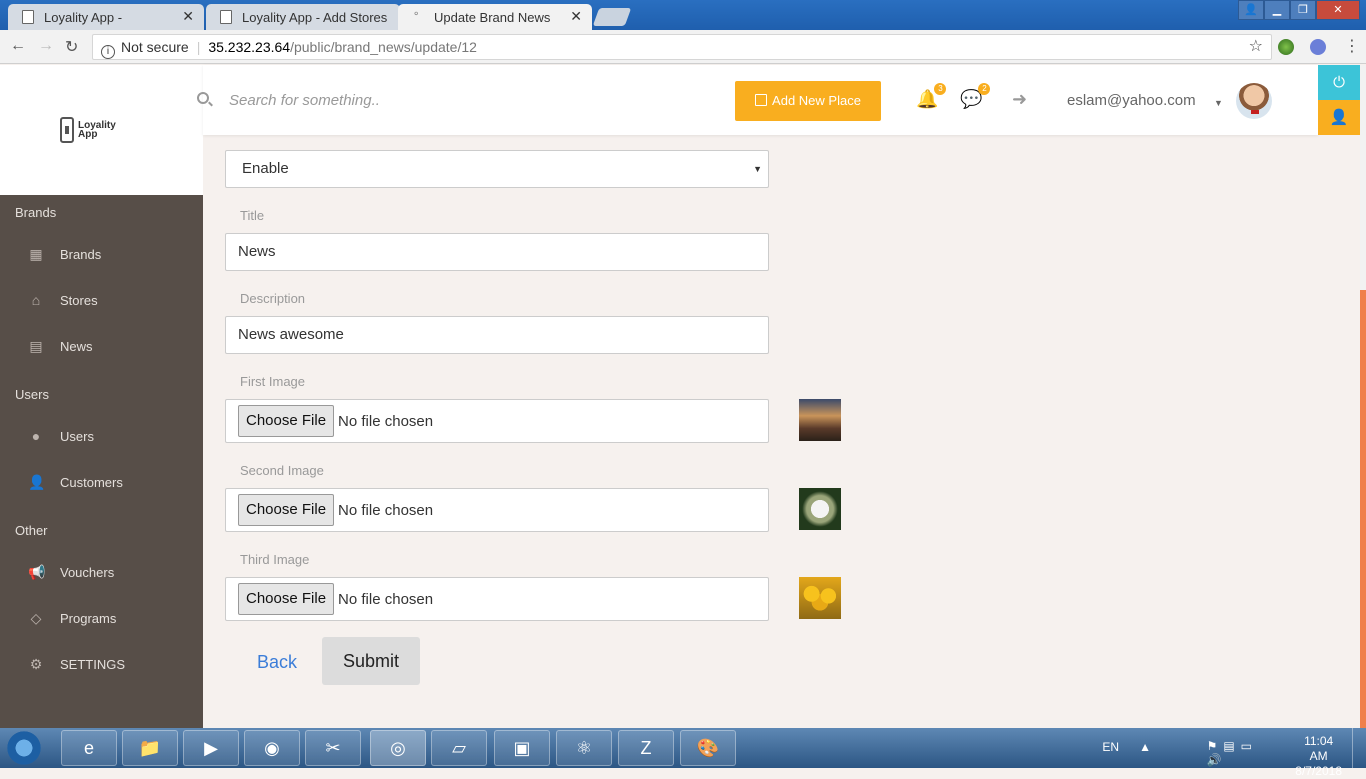 The height and width of the screenshot is (779, 1366). I want to click on firefox-icon: ◉, so click(272, 748).